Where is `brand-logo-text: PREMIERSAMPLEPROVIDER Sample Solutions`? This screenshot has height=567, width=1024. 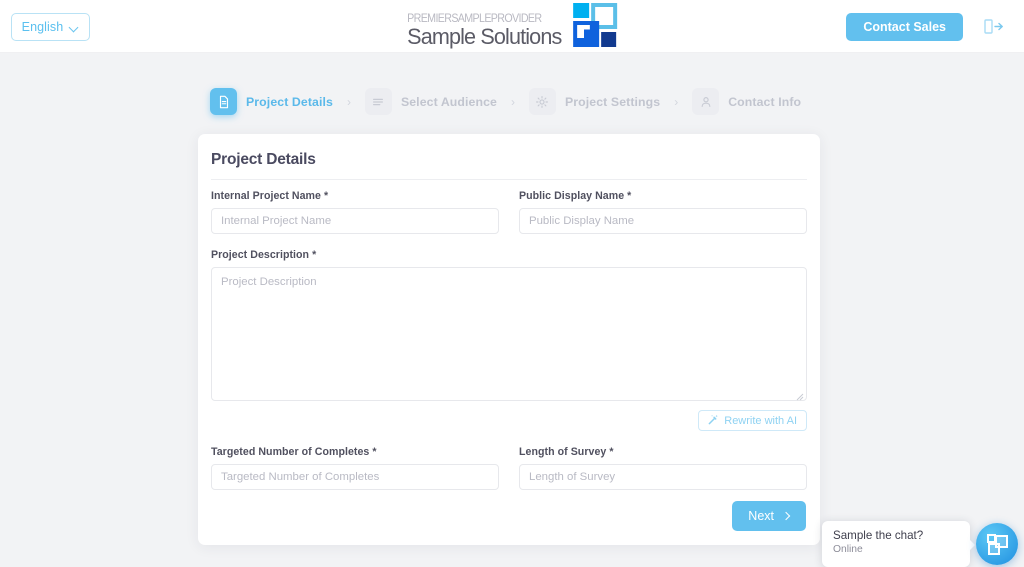
brand-logo-text: PREMIERSAMPLEPROVIDER Sample Solutions is located at coordinates (487, 31).